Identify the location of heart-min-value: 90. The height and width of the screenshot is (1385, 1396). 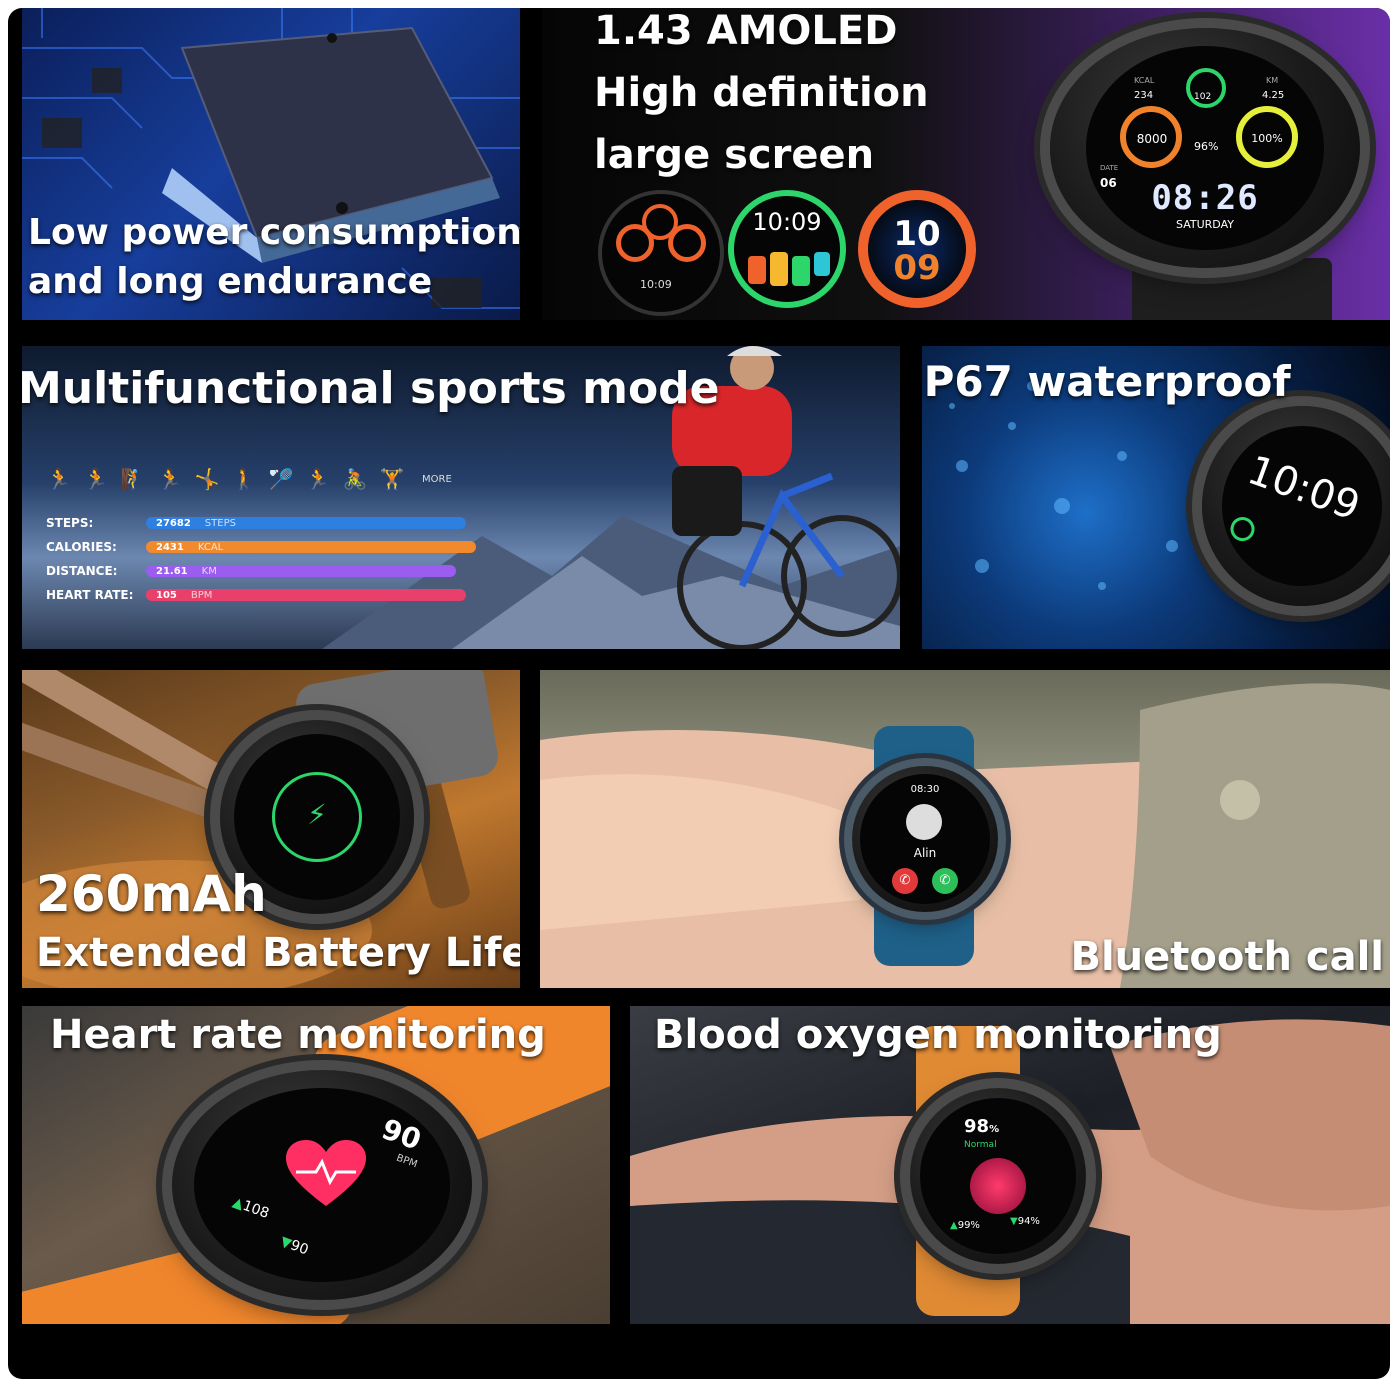
(299, 1248).